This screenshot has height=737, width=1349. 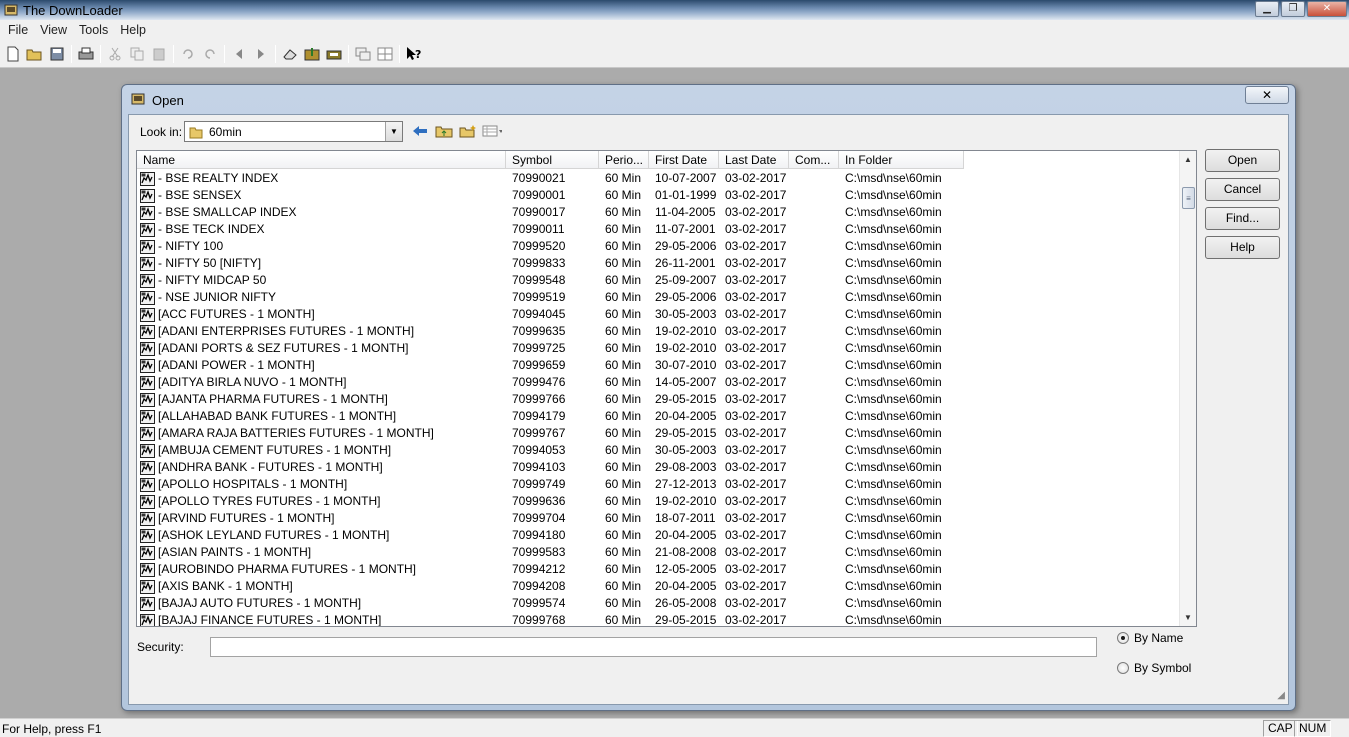 What do you see at coordinates (1242, 247) in the screenshot?
I see `help-button: Help` at bounding box center [1242, 247].